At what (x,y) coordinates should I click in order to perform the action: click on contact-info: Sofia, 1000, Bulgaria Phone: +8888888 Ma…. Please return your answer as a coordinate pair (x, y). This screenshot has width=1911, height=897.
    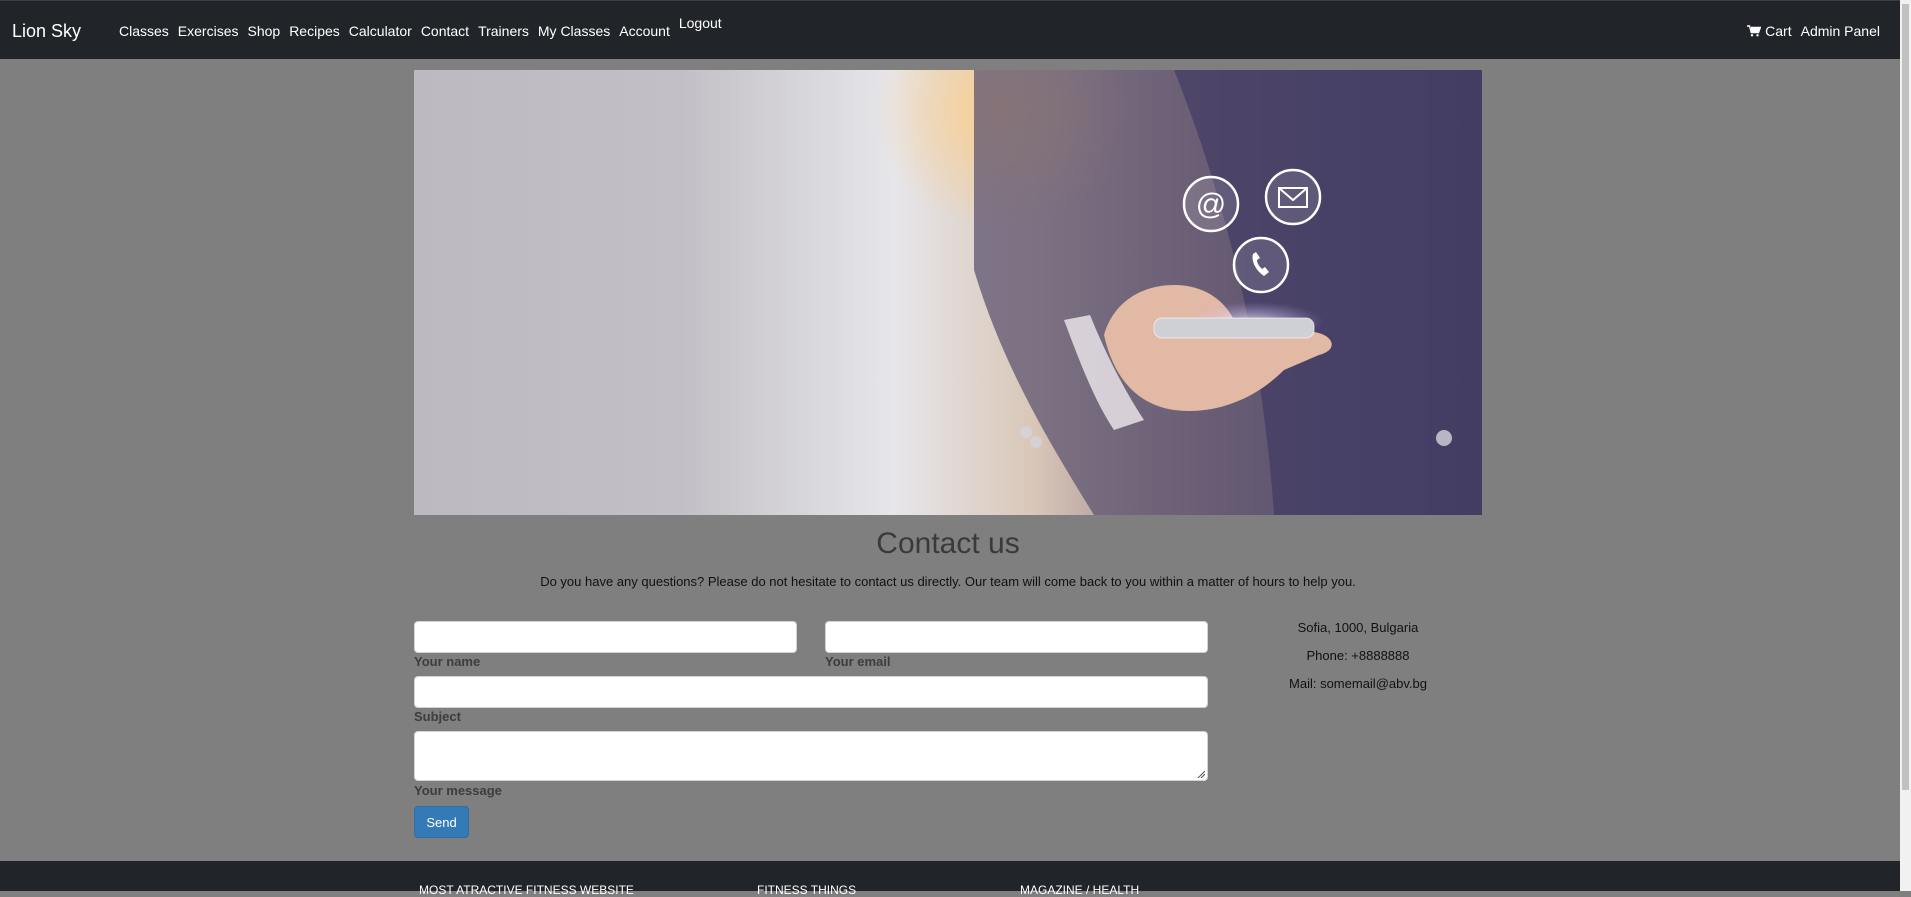
    Looking at the image, I should click on (1358, 662).